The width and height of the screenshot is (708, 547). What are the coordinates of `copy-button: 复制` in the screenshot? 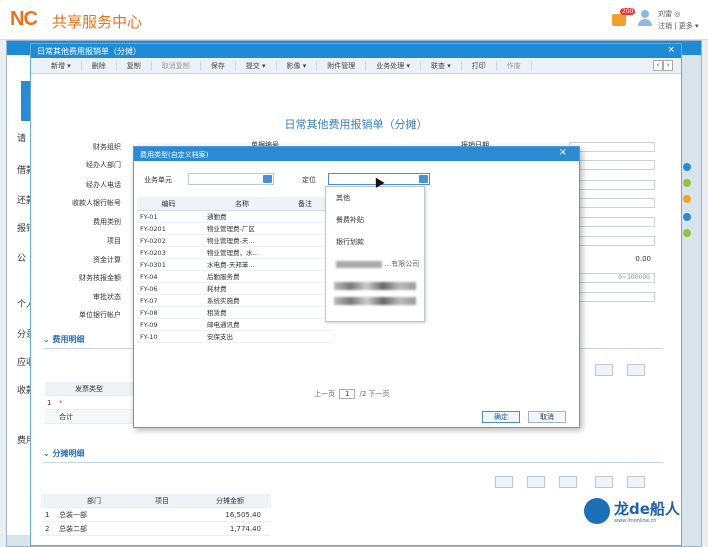 It's located at (134, 65).